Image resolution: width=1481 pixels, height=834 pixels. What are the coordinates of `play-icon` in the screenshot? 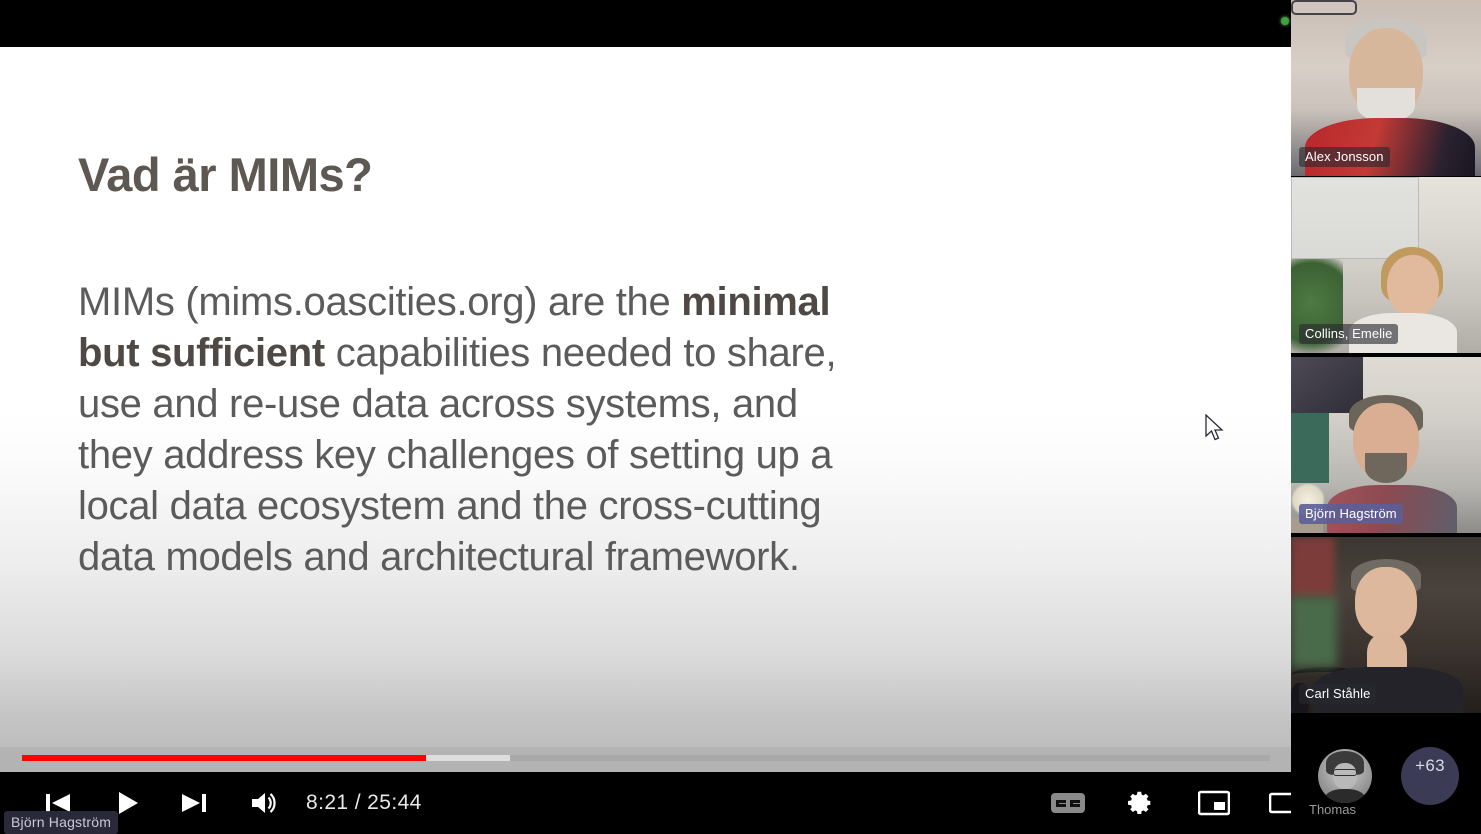 It's located at (128, 803).